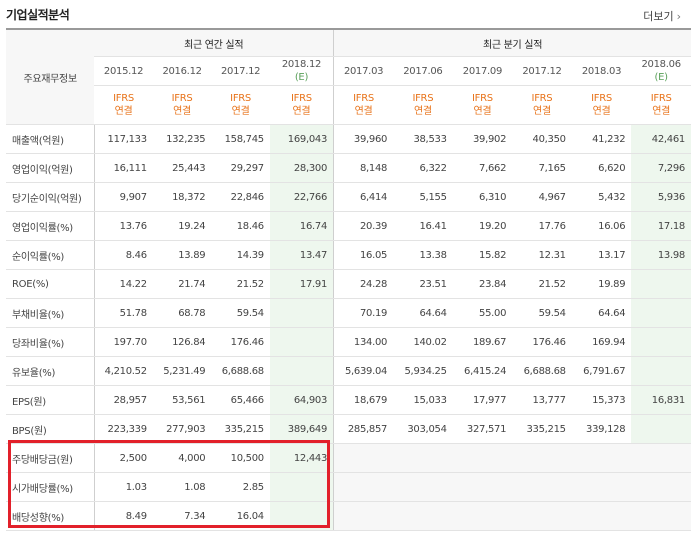  I want to click on row-label: 유보율(%), so click(50, 371).